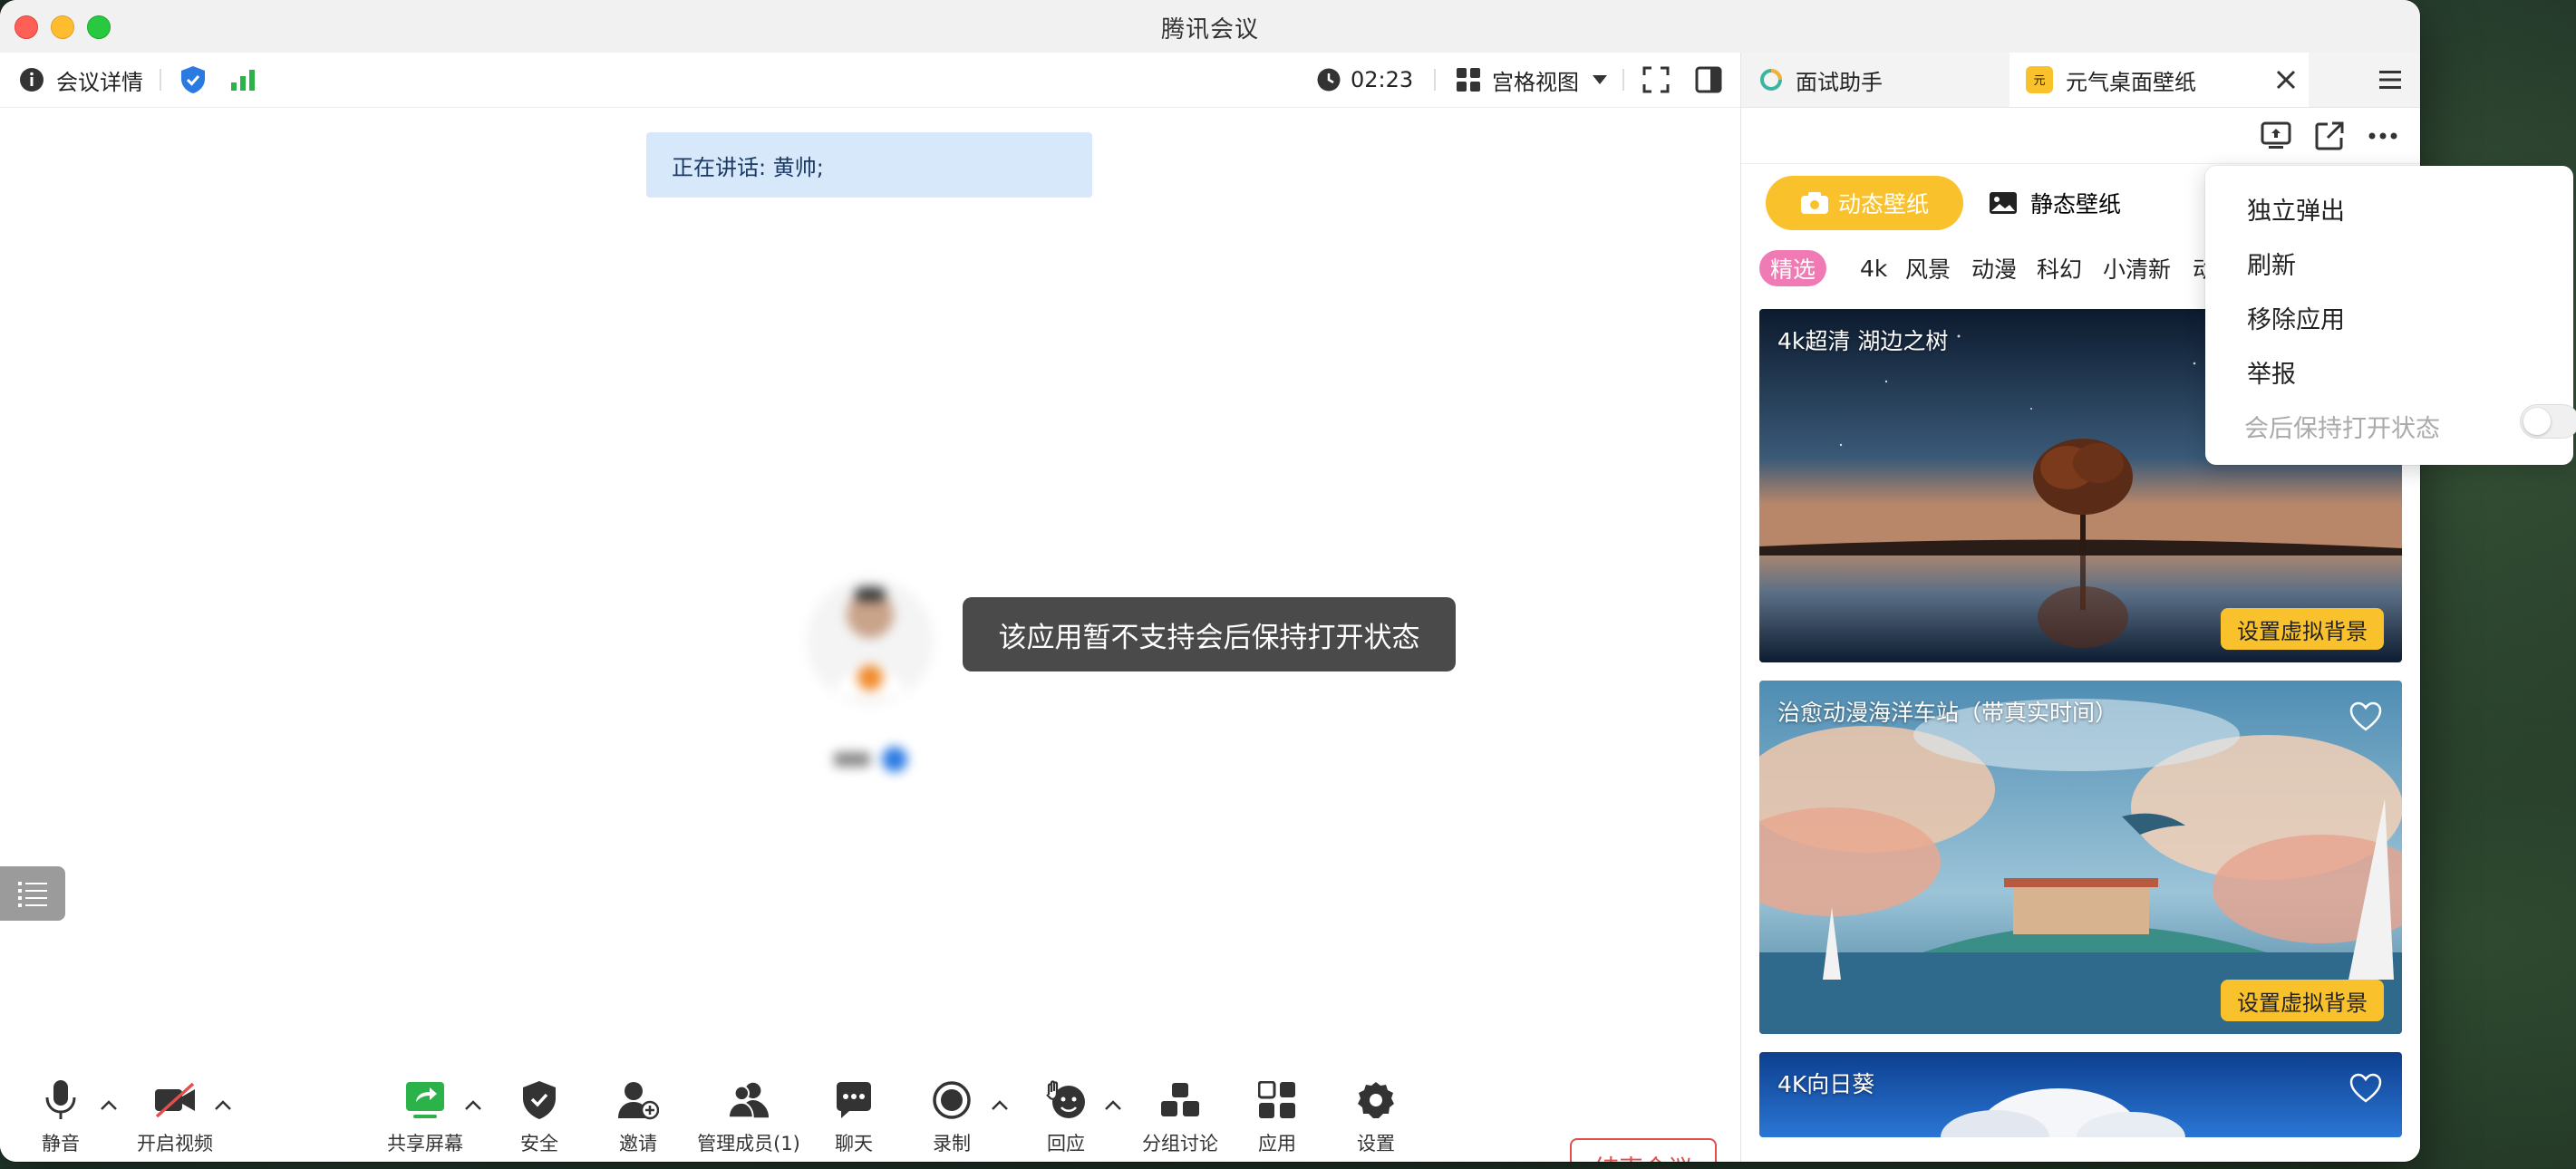 The height and width of the screenshot is (1169, 2576). Describe the element at coordinates (1814, 203) in the screenshot. I see `video-camera-icon` at that location.